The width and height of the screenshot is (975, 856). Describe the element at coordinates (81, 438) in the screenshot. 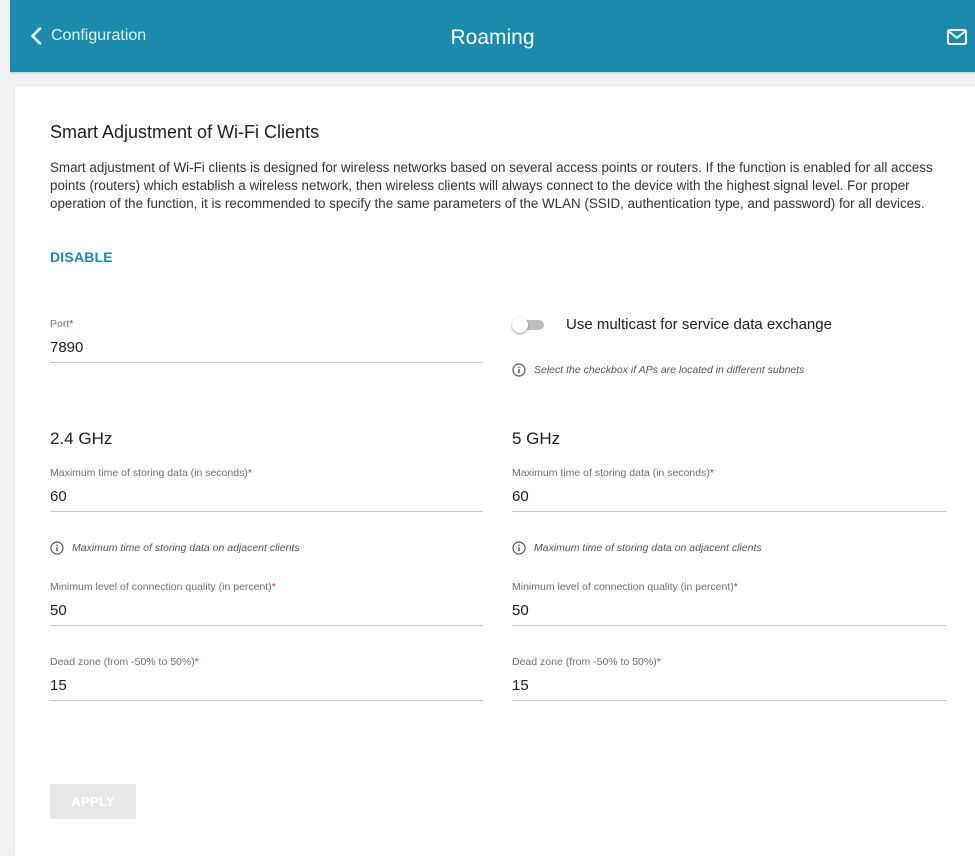

I see `band-24-title: 2.4 GHz` at that location.